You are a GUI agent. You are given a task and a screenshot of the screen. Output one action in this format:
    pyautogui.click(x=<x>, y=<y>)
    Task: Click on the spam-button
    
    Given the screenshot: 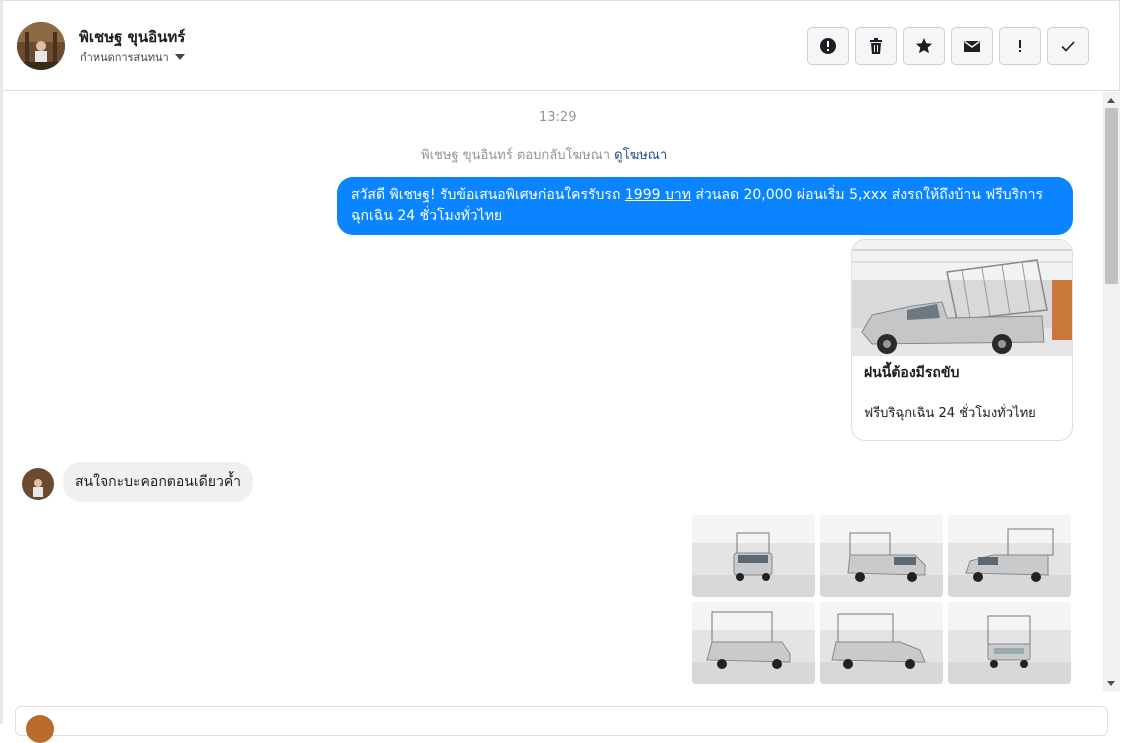 What is the action you would take?
    pyautogui.click(x=828, y=46)
    